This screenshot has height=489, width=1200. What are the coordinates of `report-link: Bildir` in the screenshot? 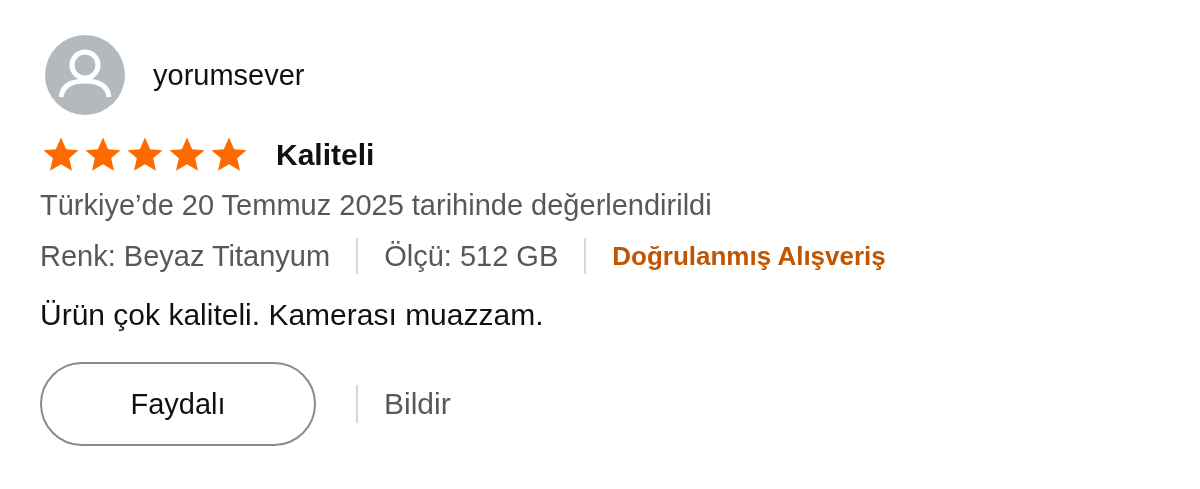 It's located at (417, 404).